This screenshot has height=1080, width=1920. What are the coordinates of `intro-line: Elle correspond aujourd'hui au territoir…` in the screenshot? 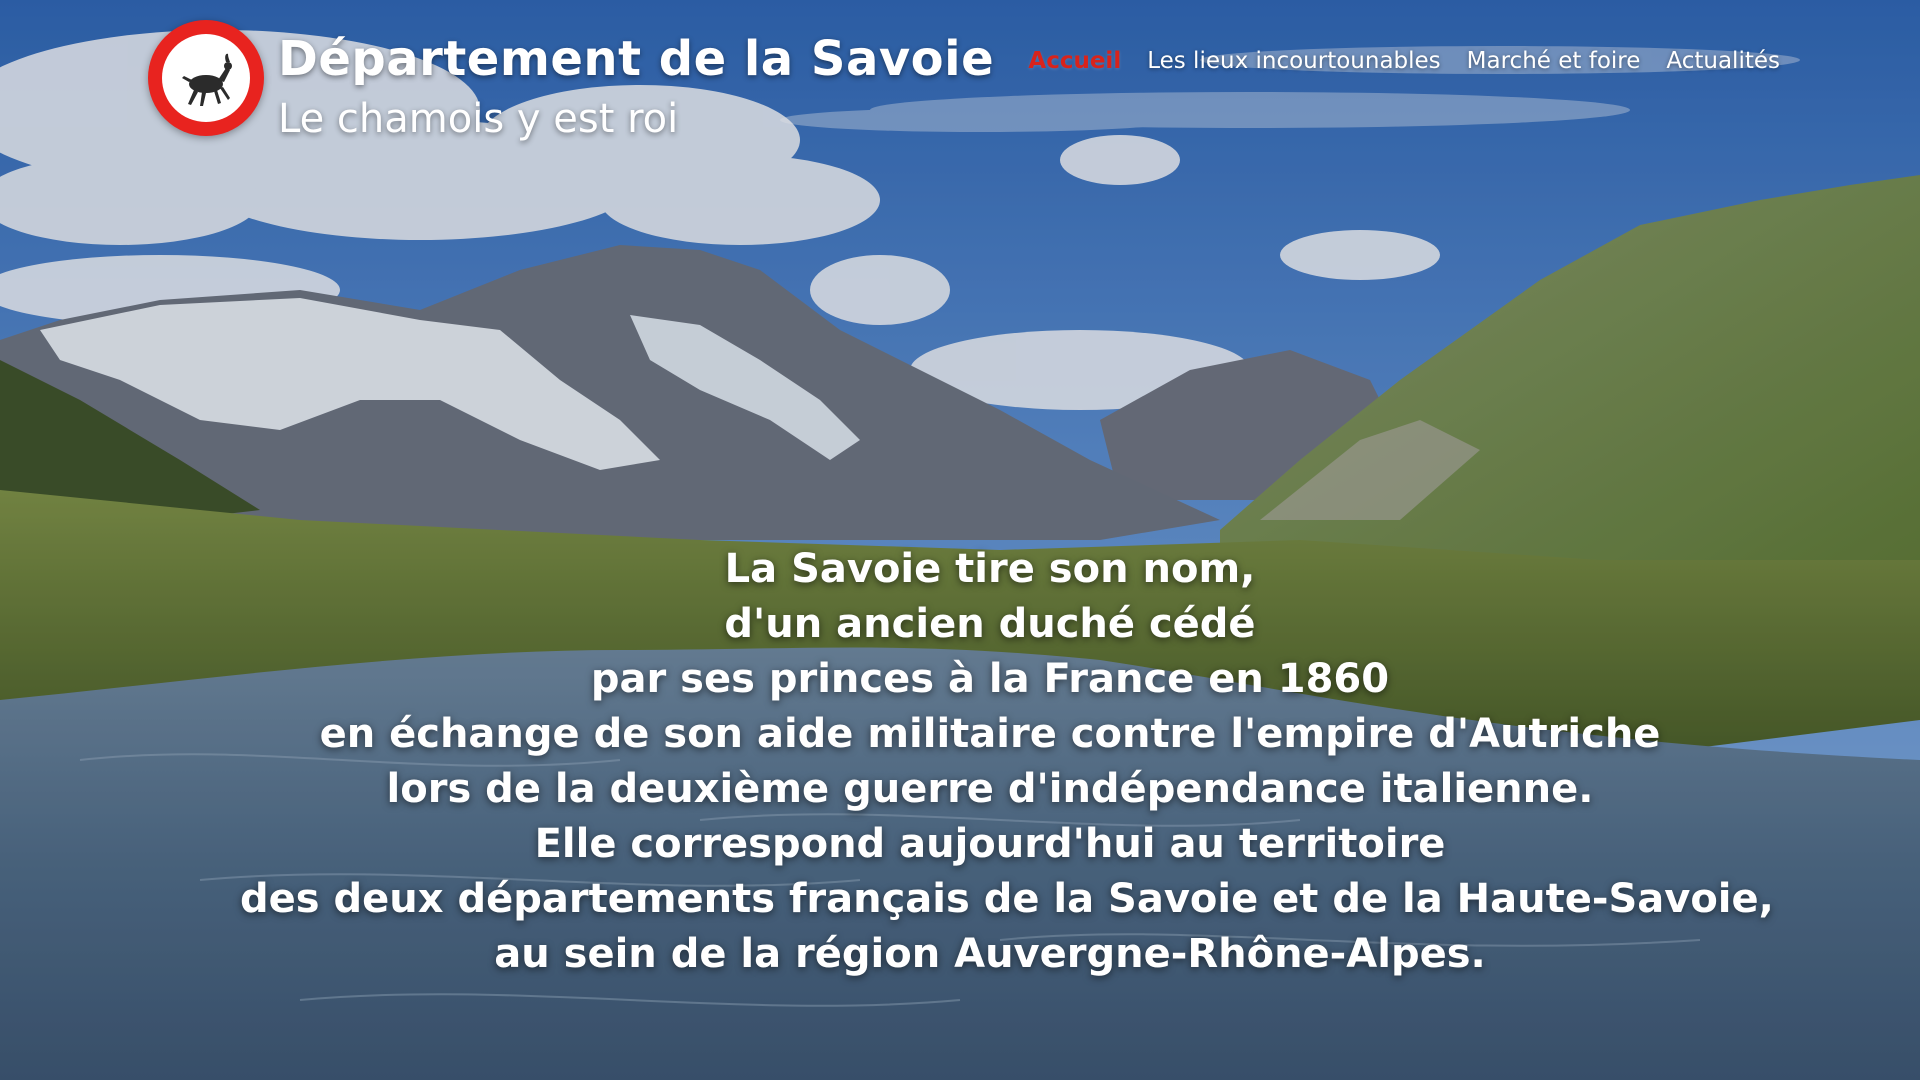 It's located at (990, 844).